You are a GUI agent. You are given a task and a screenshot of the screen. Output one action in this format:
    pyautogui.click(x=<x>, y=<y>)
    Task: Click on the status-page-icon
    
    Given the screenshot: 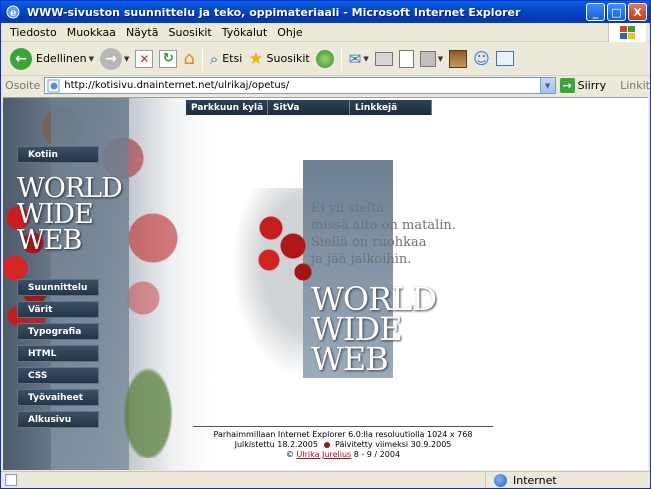 What is the action you would take?
    pyautogui.click(x=11, y=480)
    